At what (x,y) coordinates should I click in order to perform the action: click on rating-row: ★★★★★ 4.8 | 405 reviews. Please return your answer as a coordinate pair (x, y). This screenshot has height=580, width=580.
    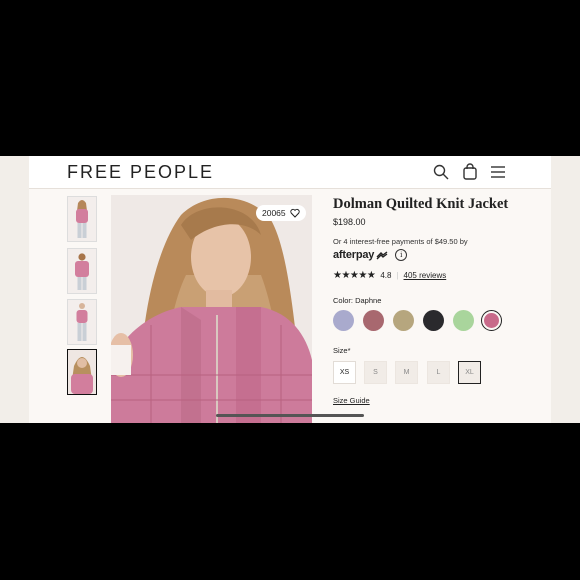
    Looking at the image, I should click on (438, 275).